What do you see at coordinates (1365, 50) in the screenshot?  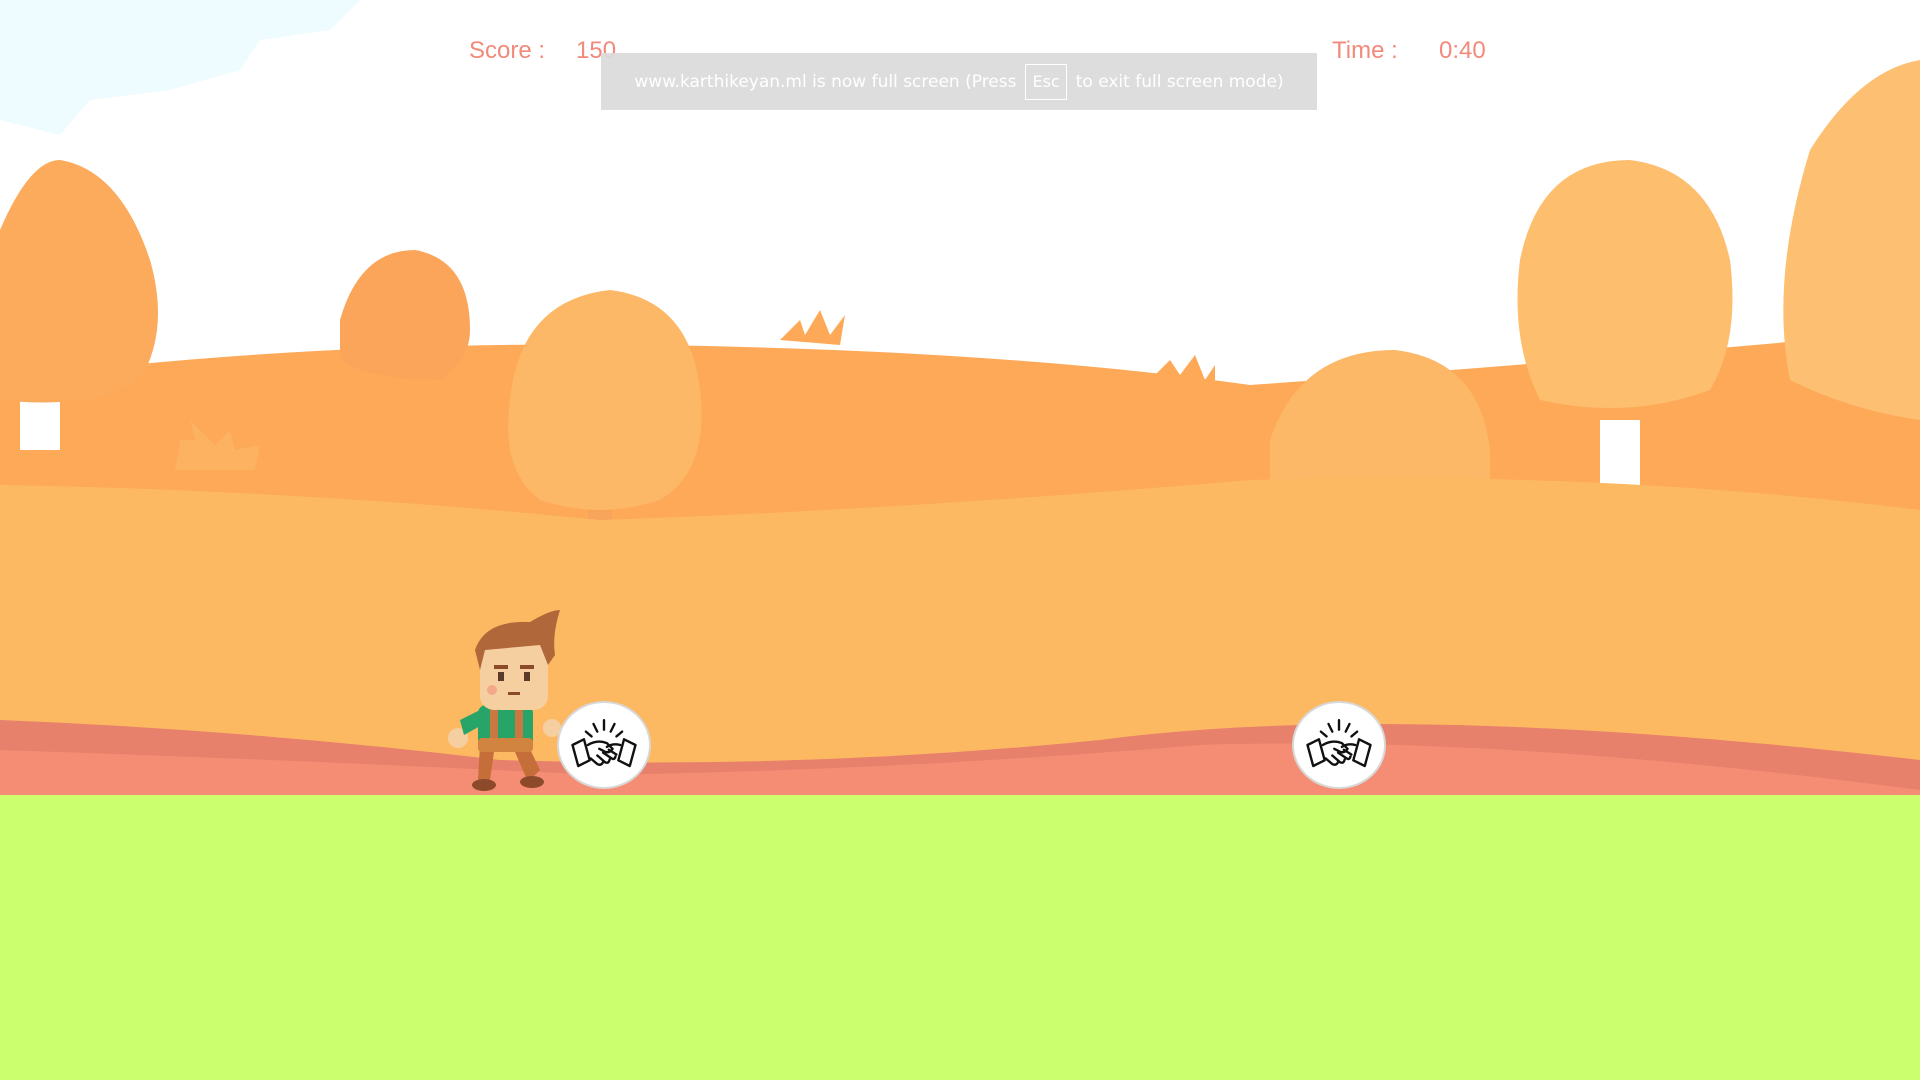 I see `time-label: Time :` at bounding box center [1365, 50].